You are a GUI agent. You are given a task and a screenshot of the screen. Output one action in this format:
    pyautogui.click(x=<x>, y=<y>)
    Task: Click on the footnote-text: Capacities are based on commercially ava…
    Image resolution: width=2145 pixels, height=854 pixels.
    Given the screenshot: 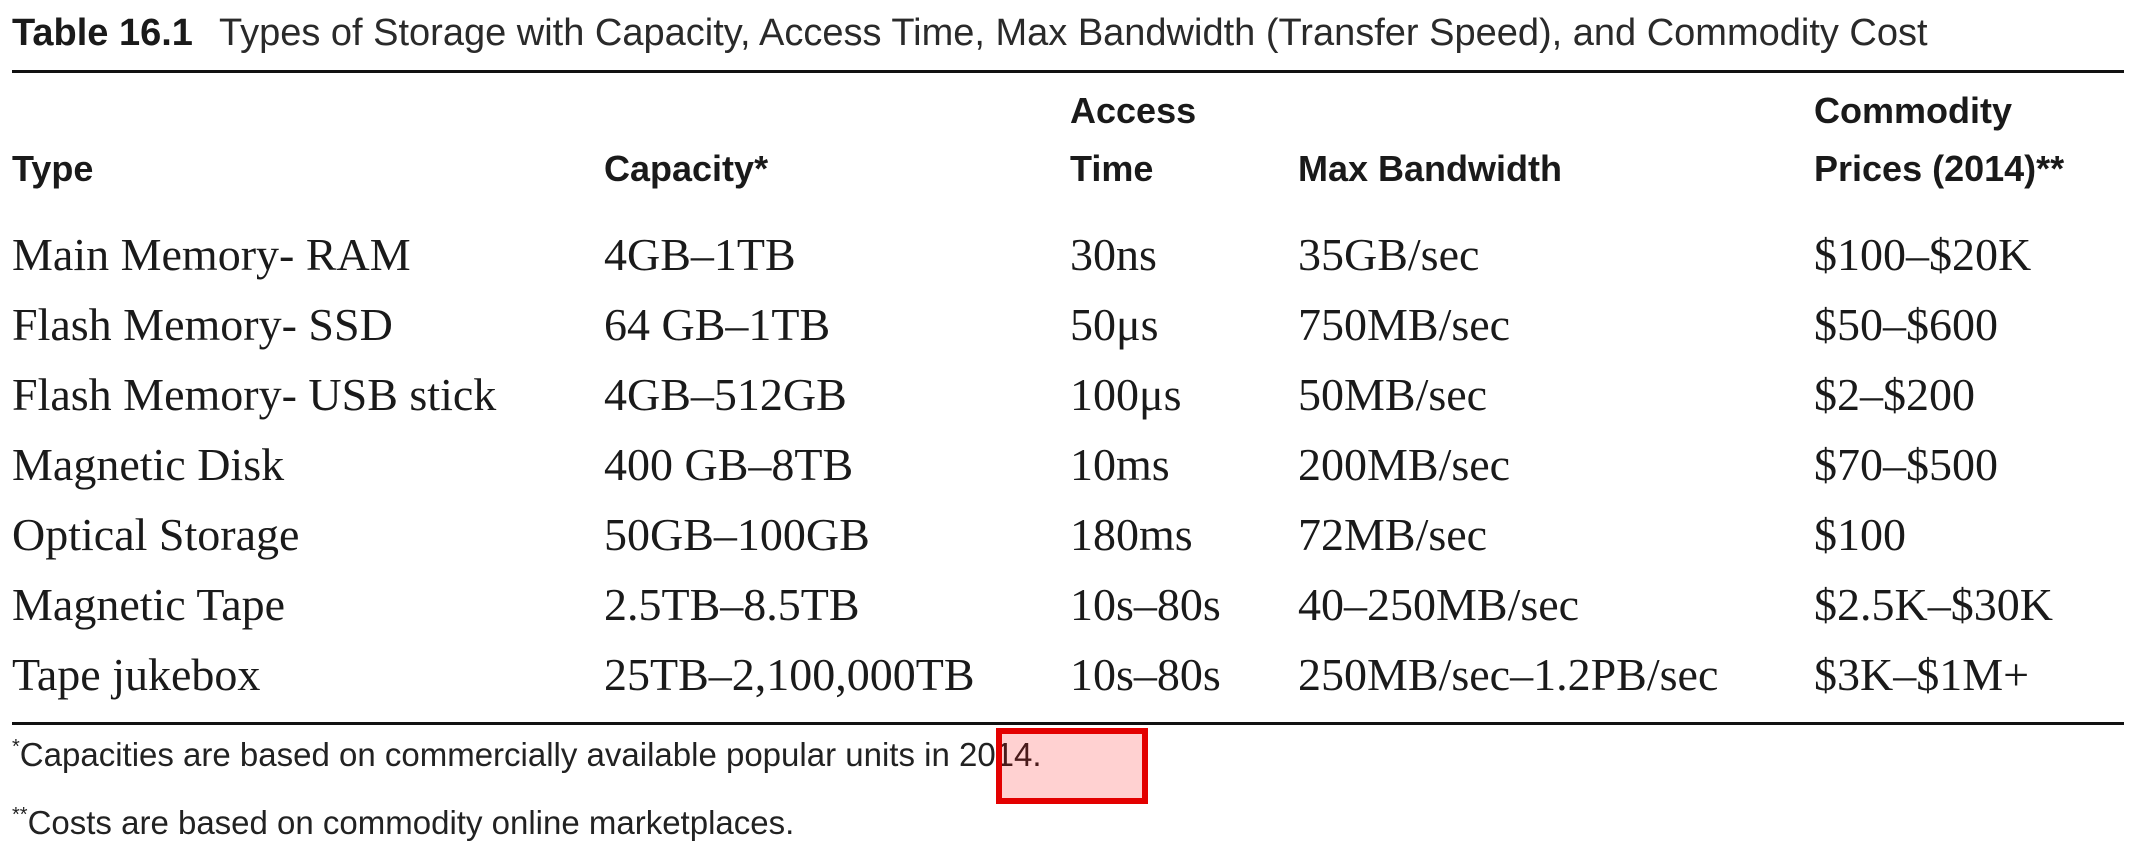 What is the action you would take?
    pyautogui.click(x=530, y=754)
    